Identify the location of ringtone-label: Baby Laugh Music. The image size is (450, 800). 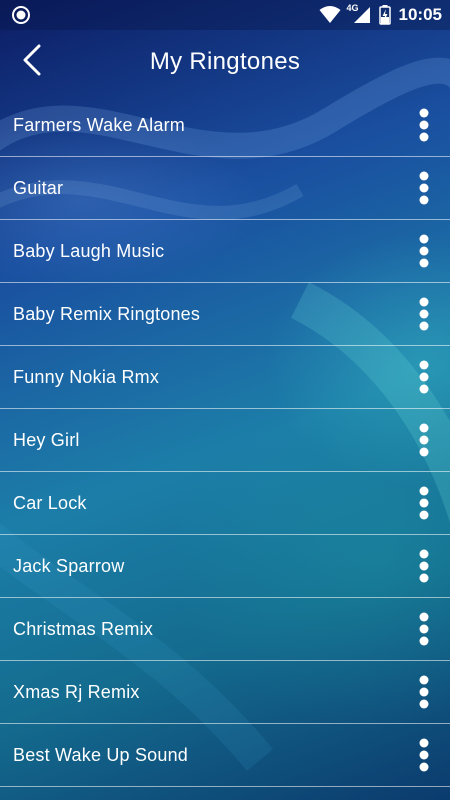
(89, 250).